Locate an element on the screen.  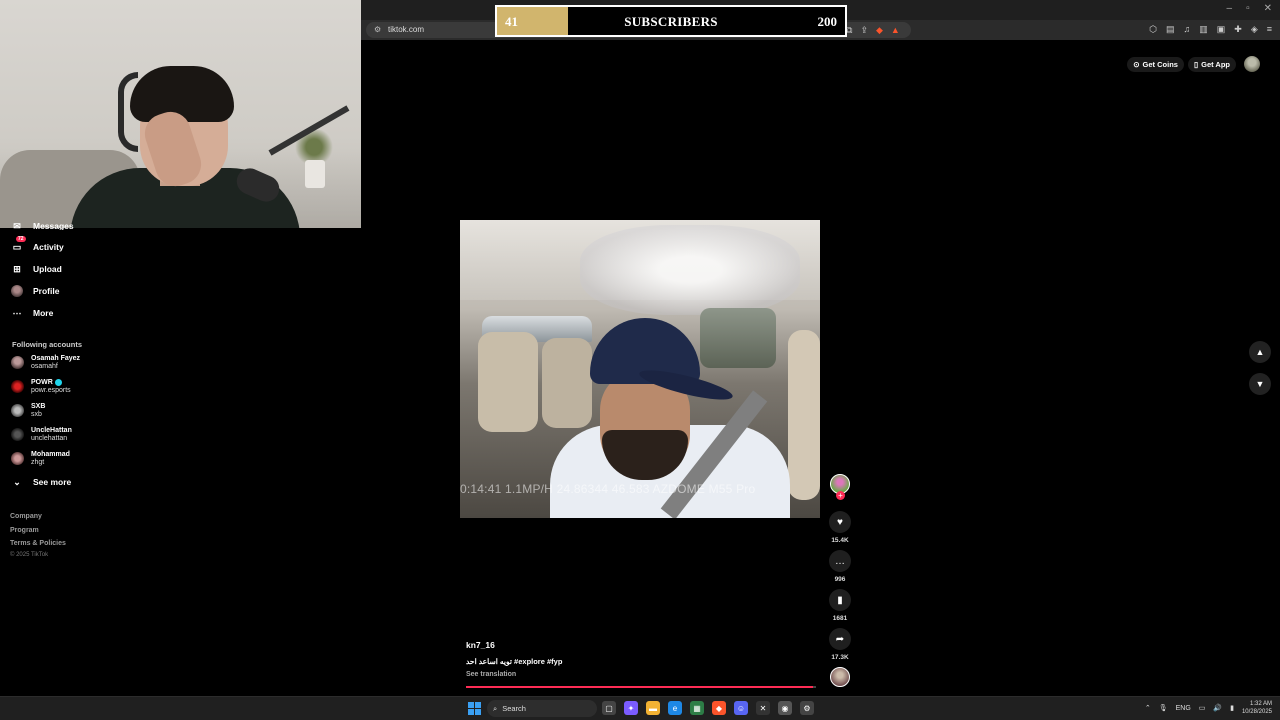
streamer-hair is located at coordinates (182, 94).